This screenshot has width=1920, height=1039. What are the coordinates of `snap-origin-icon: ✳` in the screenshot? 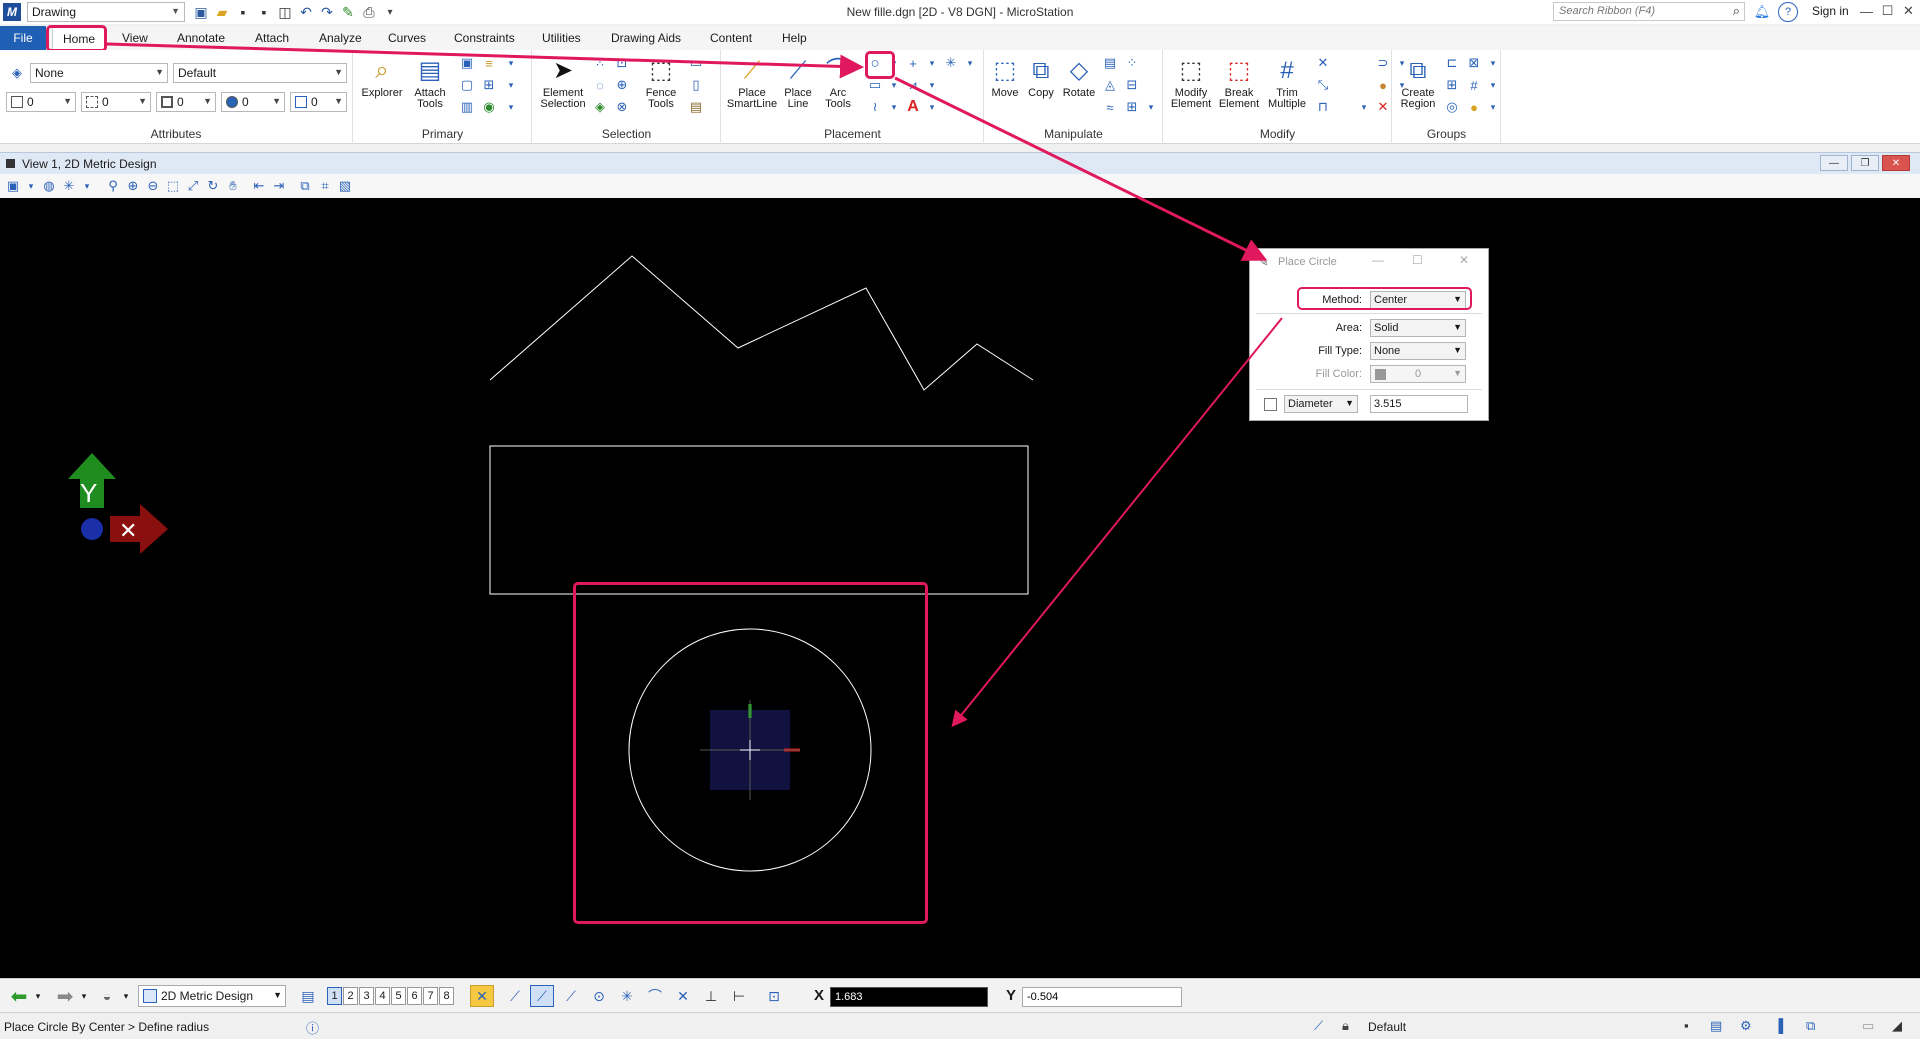 It's located at (627, 996).